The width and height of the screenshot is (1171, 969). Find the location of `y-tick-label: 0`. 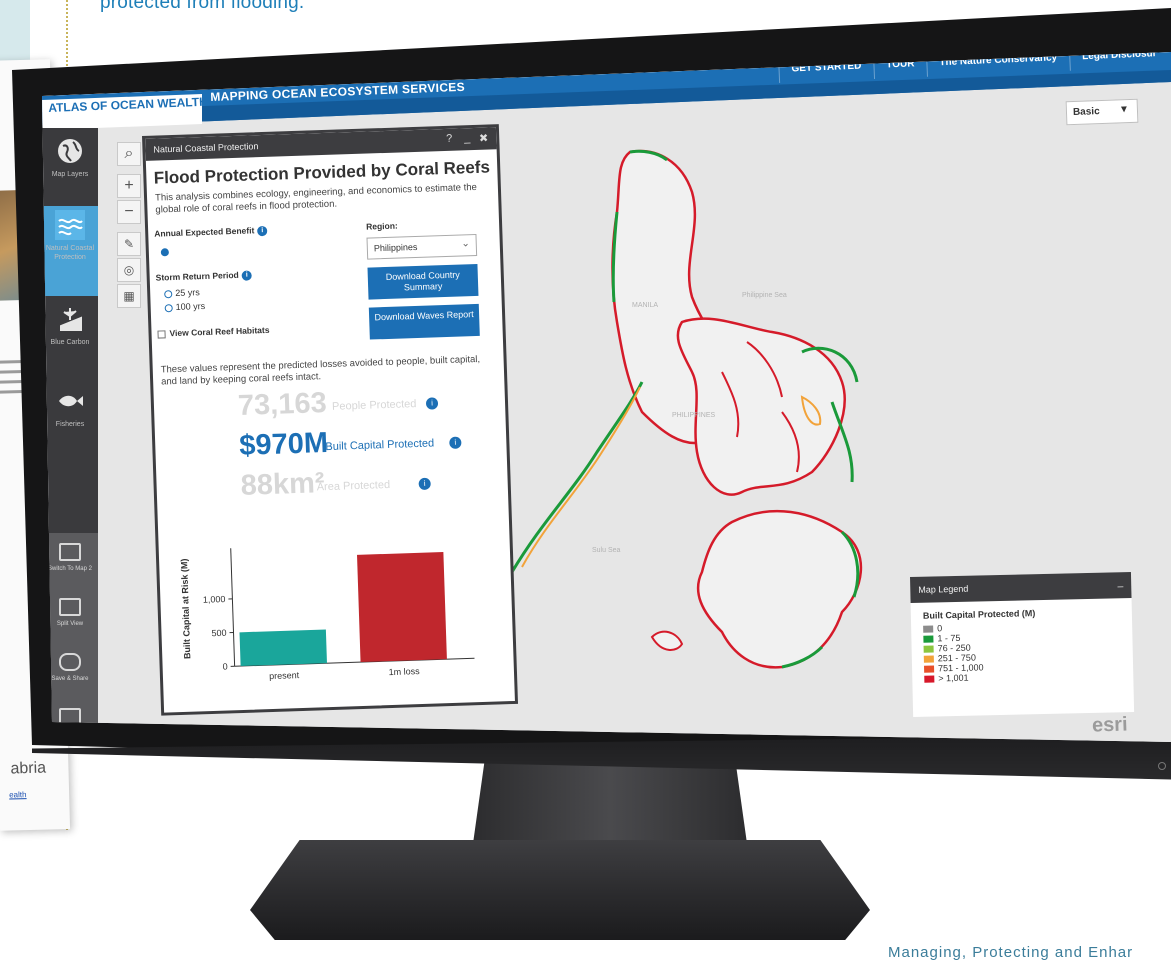

y-tick-label: 0 is located at coordinates (224, 666).